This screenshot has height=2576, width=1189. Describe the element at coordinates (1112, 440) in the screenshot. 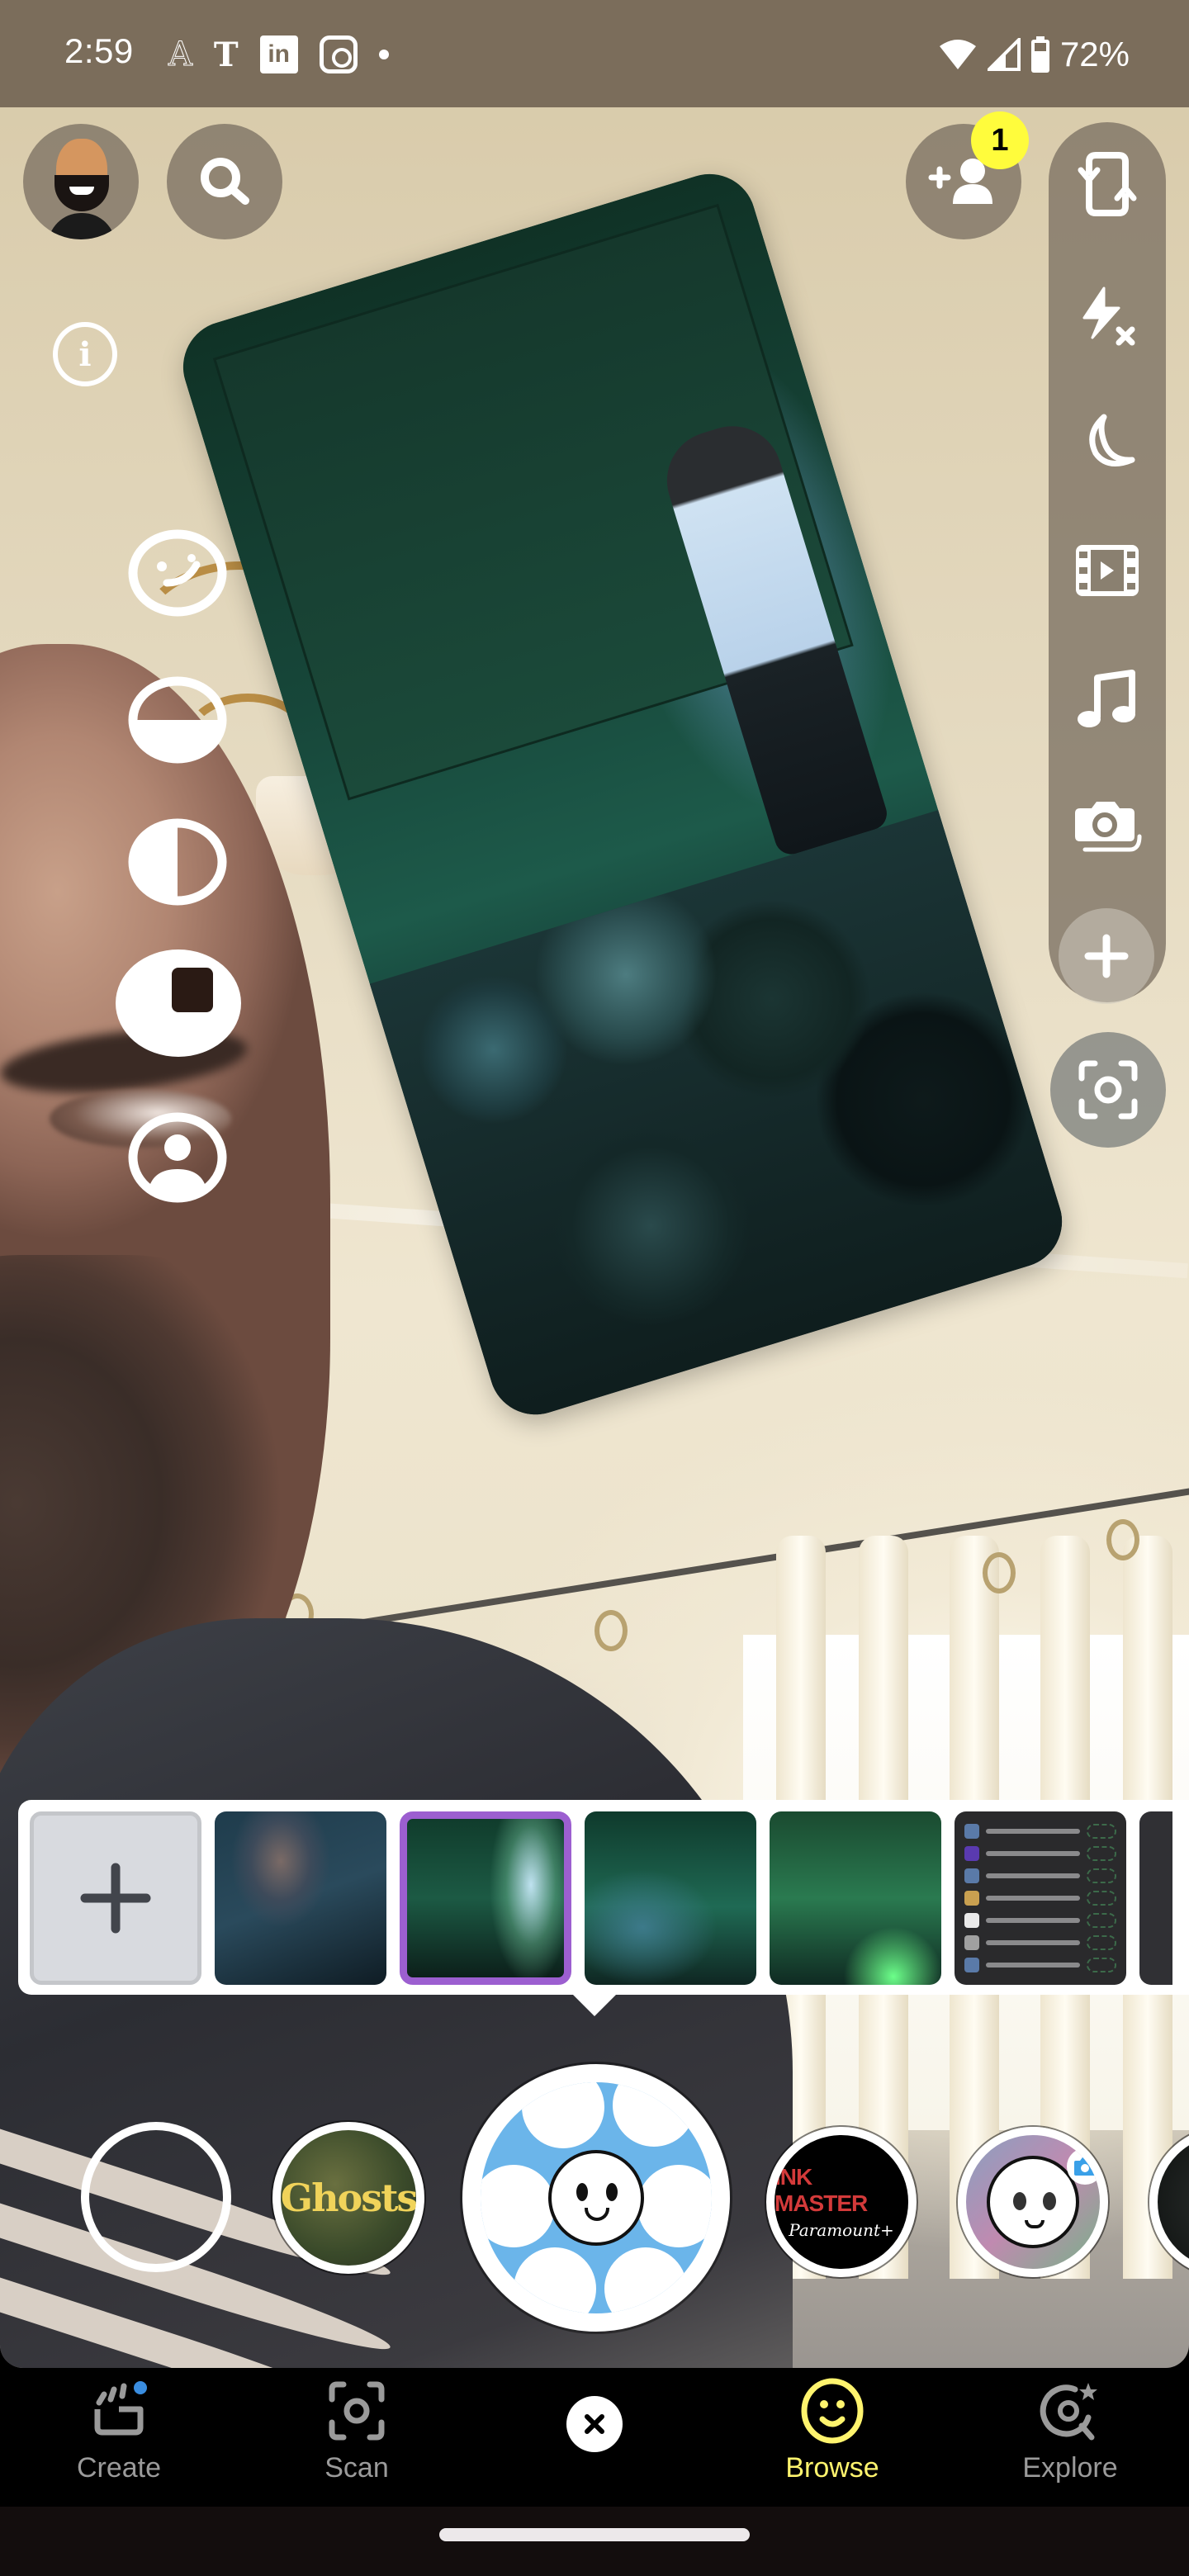

I see `moon-icon` at that location.